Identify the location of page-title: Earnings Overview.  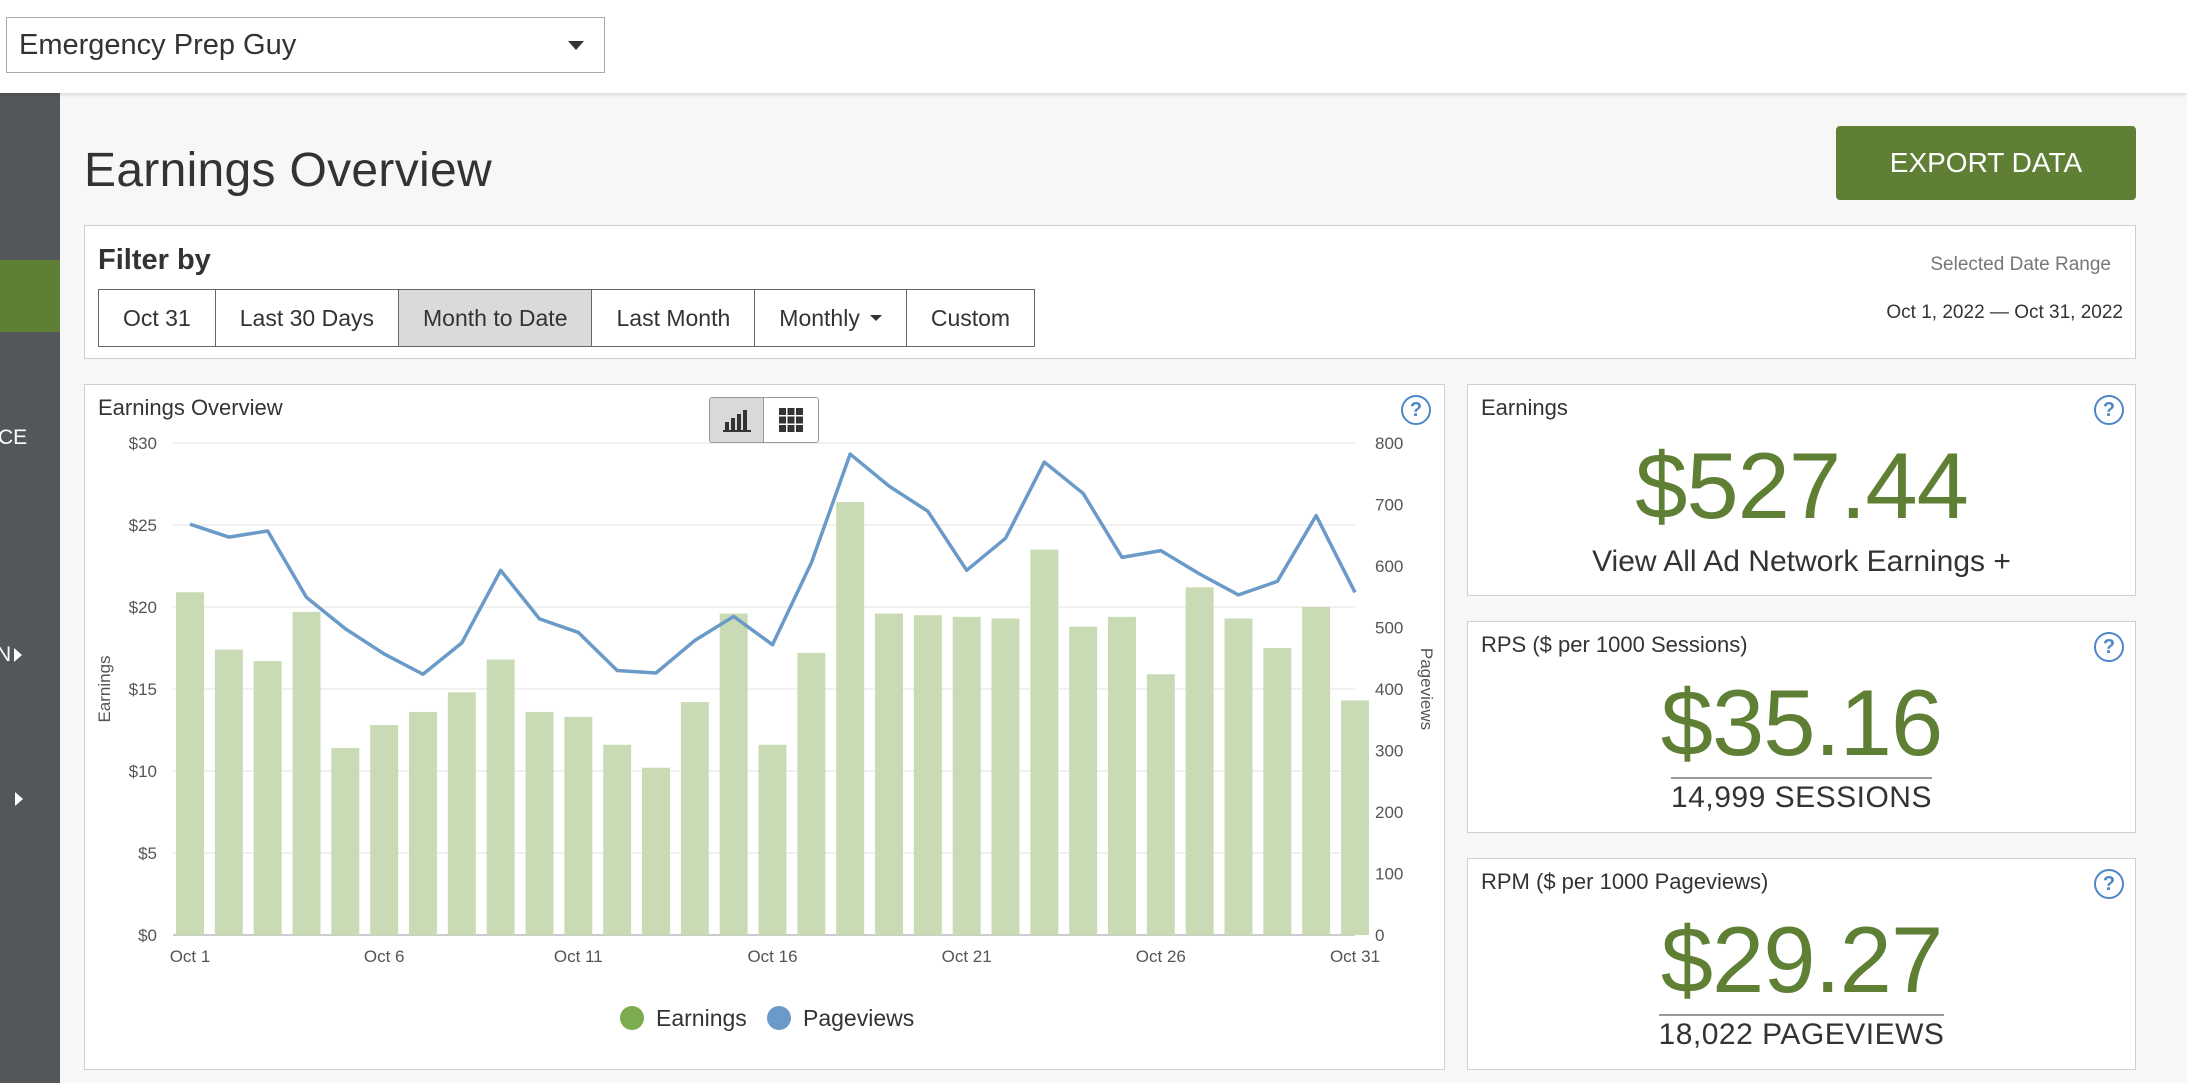
(288, 170).